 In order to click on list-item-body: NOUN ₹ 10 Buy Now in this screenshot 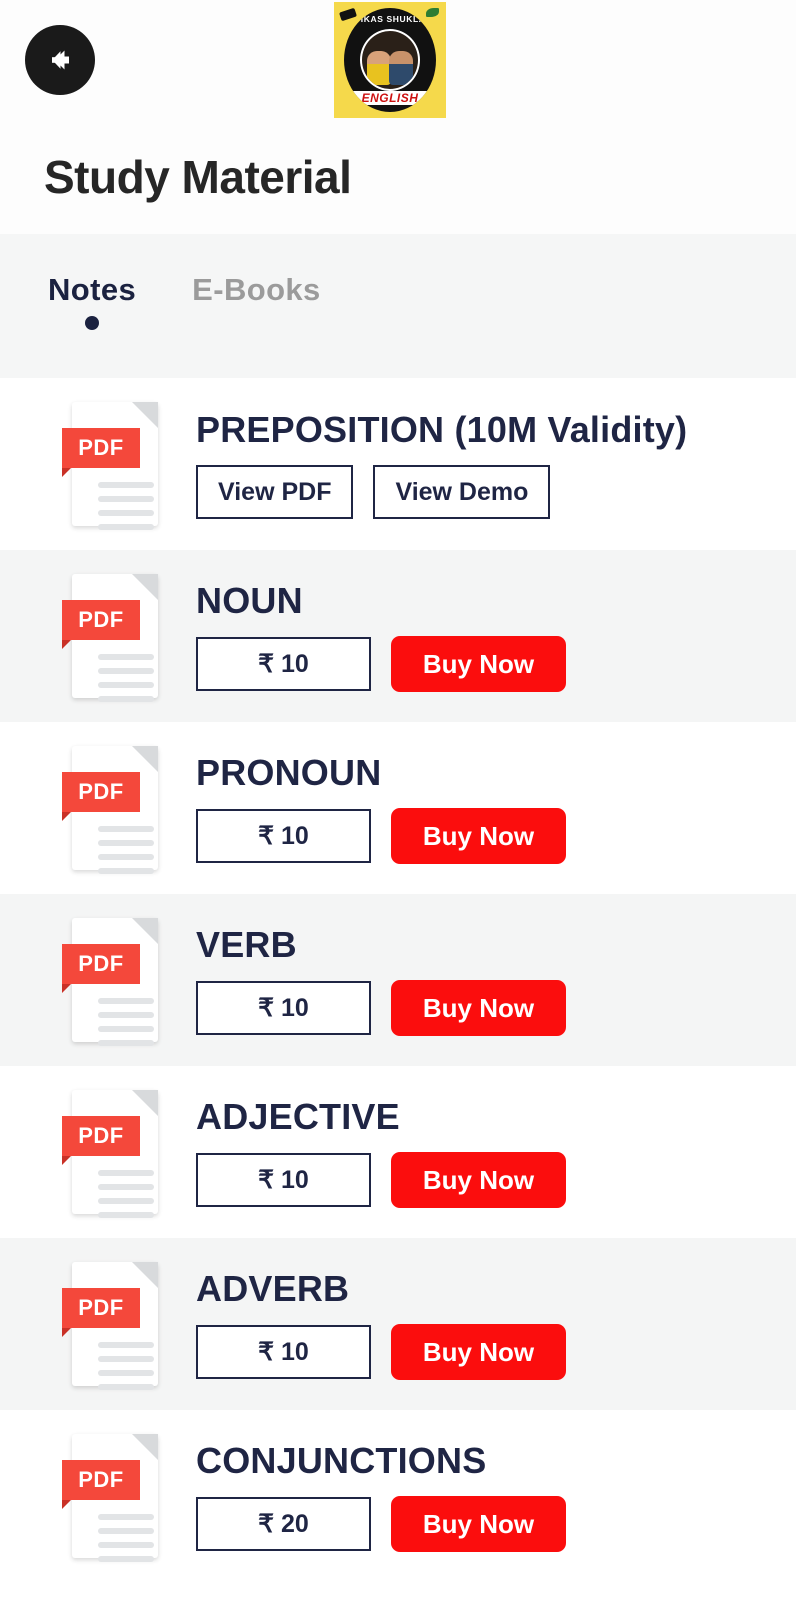, I will do `click(496, 636)`.